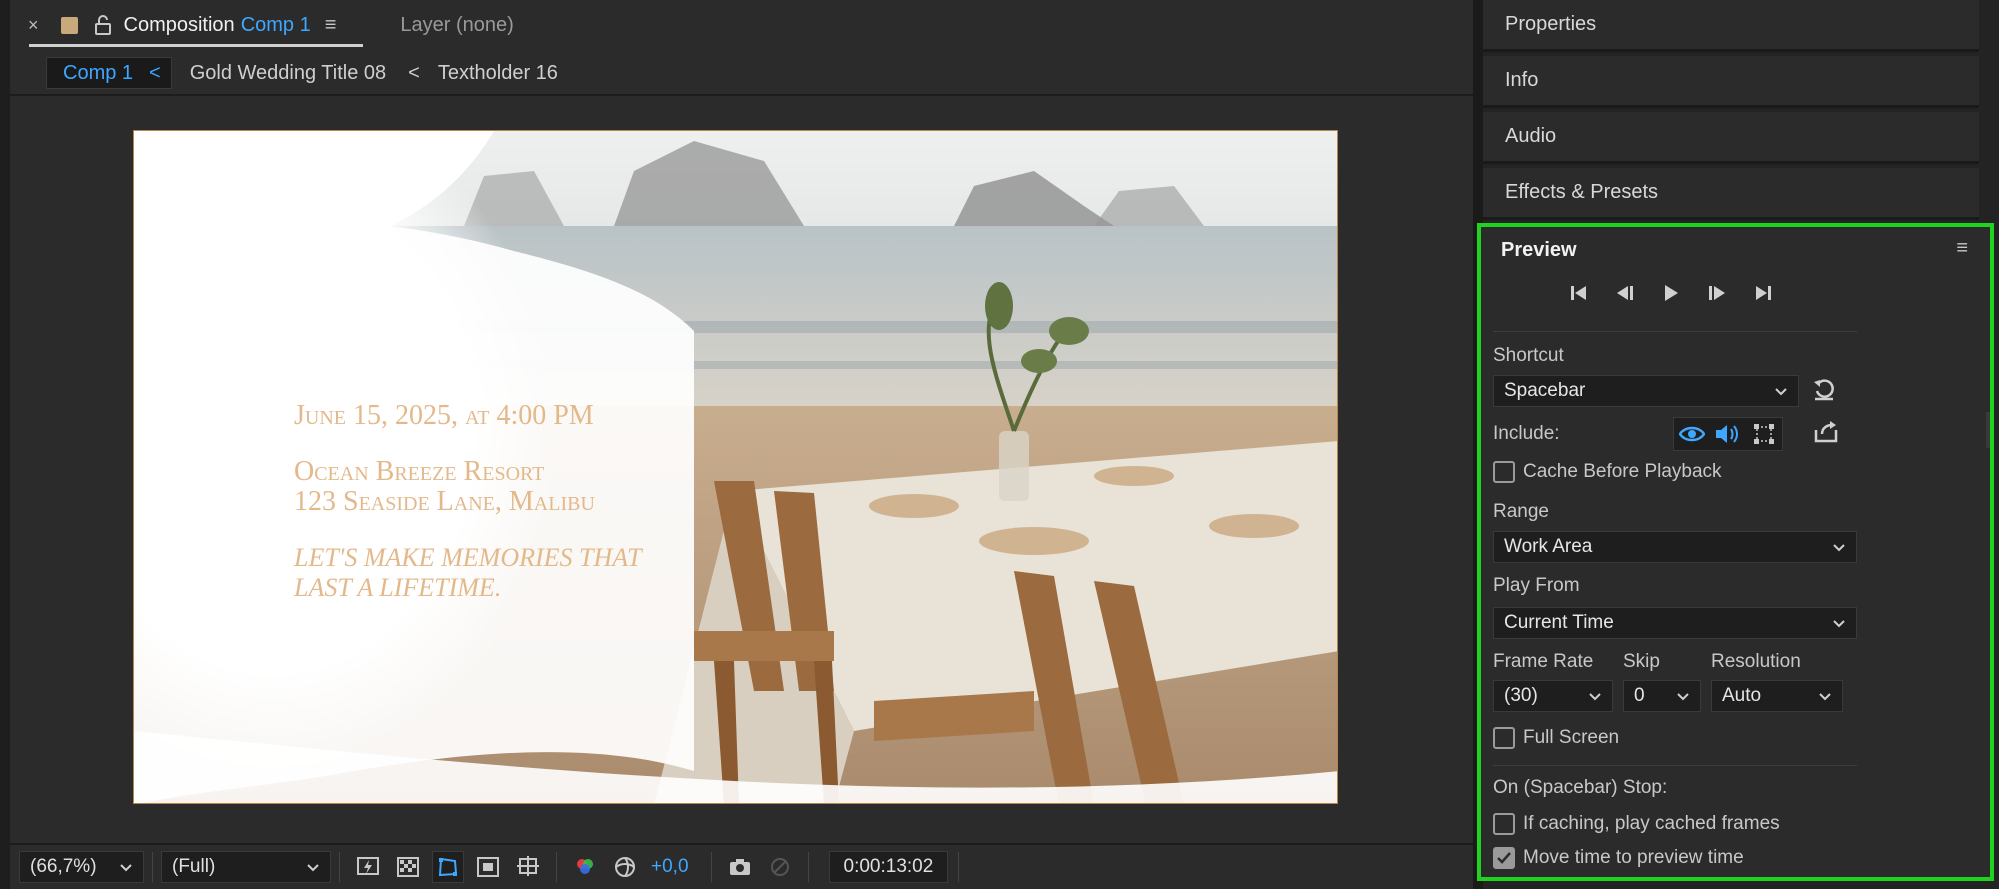 This screenshot has width=1999, height=889. What do you see at coordinates (69, 25) in the screenshot?
I see `label-color-swatch` at bounding box center [69, 25].